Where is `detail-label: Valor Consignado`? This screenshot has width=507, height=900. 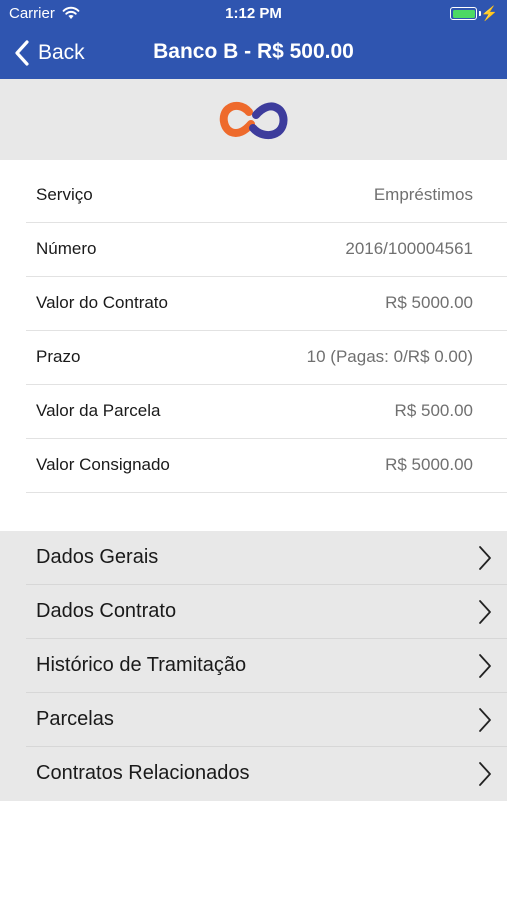 detail-label: Valor Consignado is located at coordinates (103, 464).